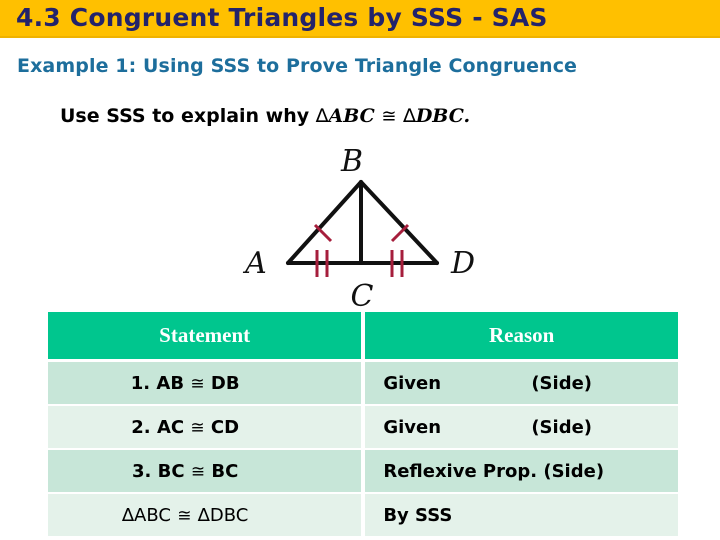 The image size is (720, 540). Describe the element at coordinates (282, 17) in the screenshot. I see `page-title: 4.3 Congruent Triangles by SSS - SAS` at that location.